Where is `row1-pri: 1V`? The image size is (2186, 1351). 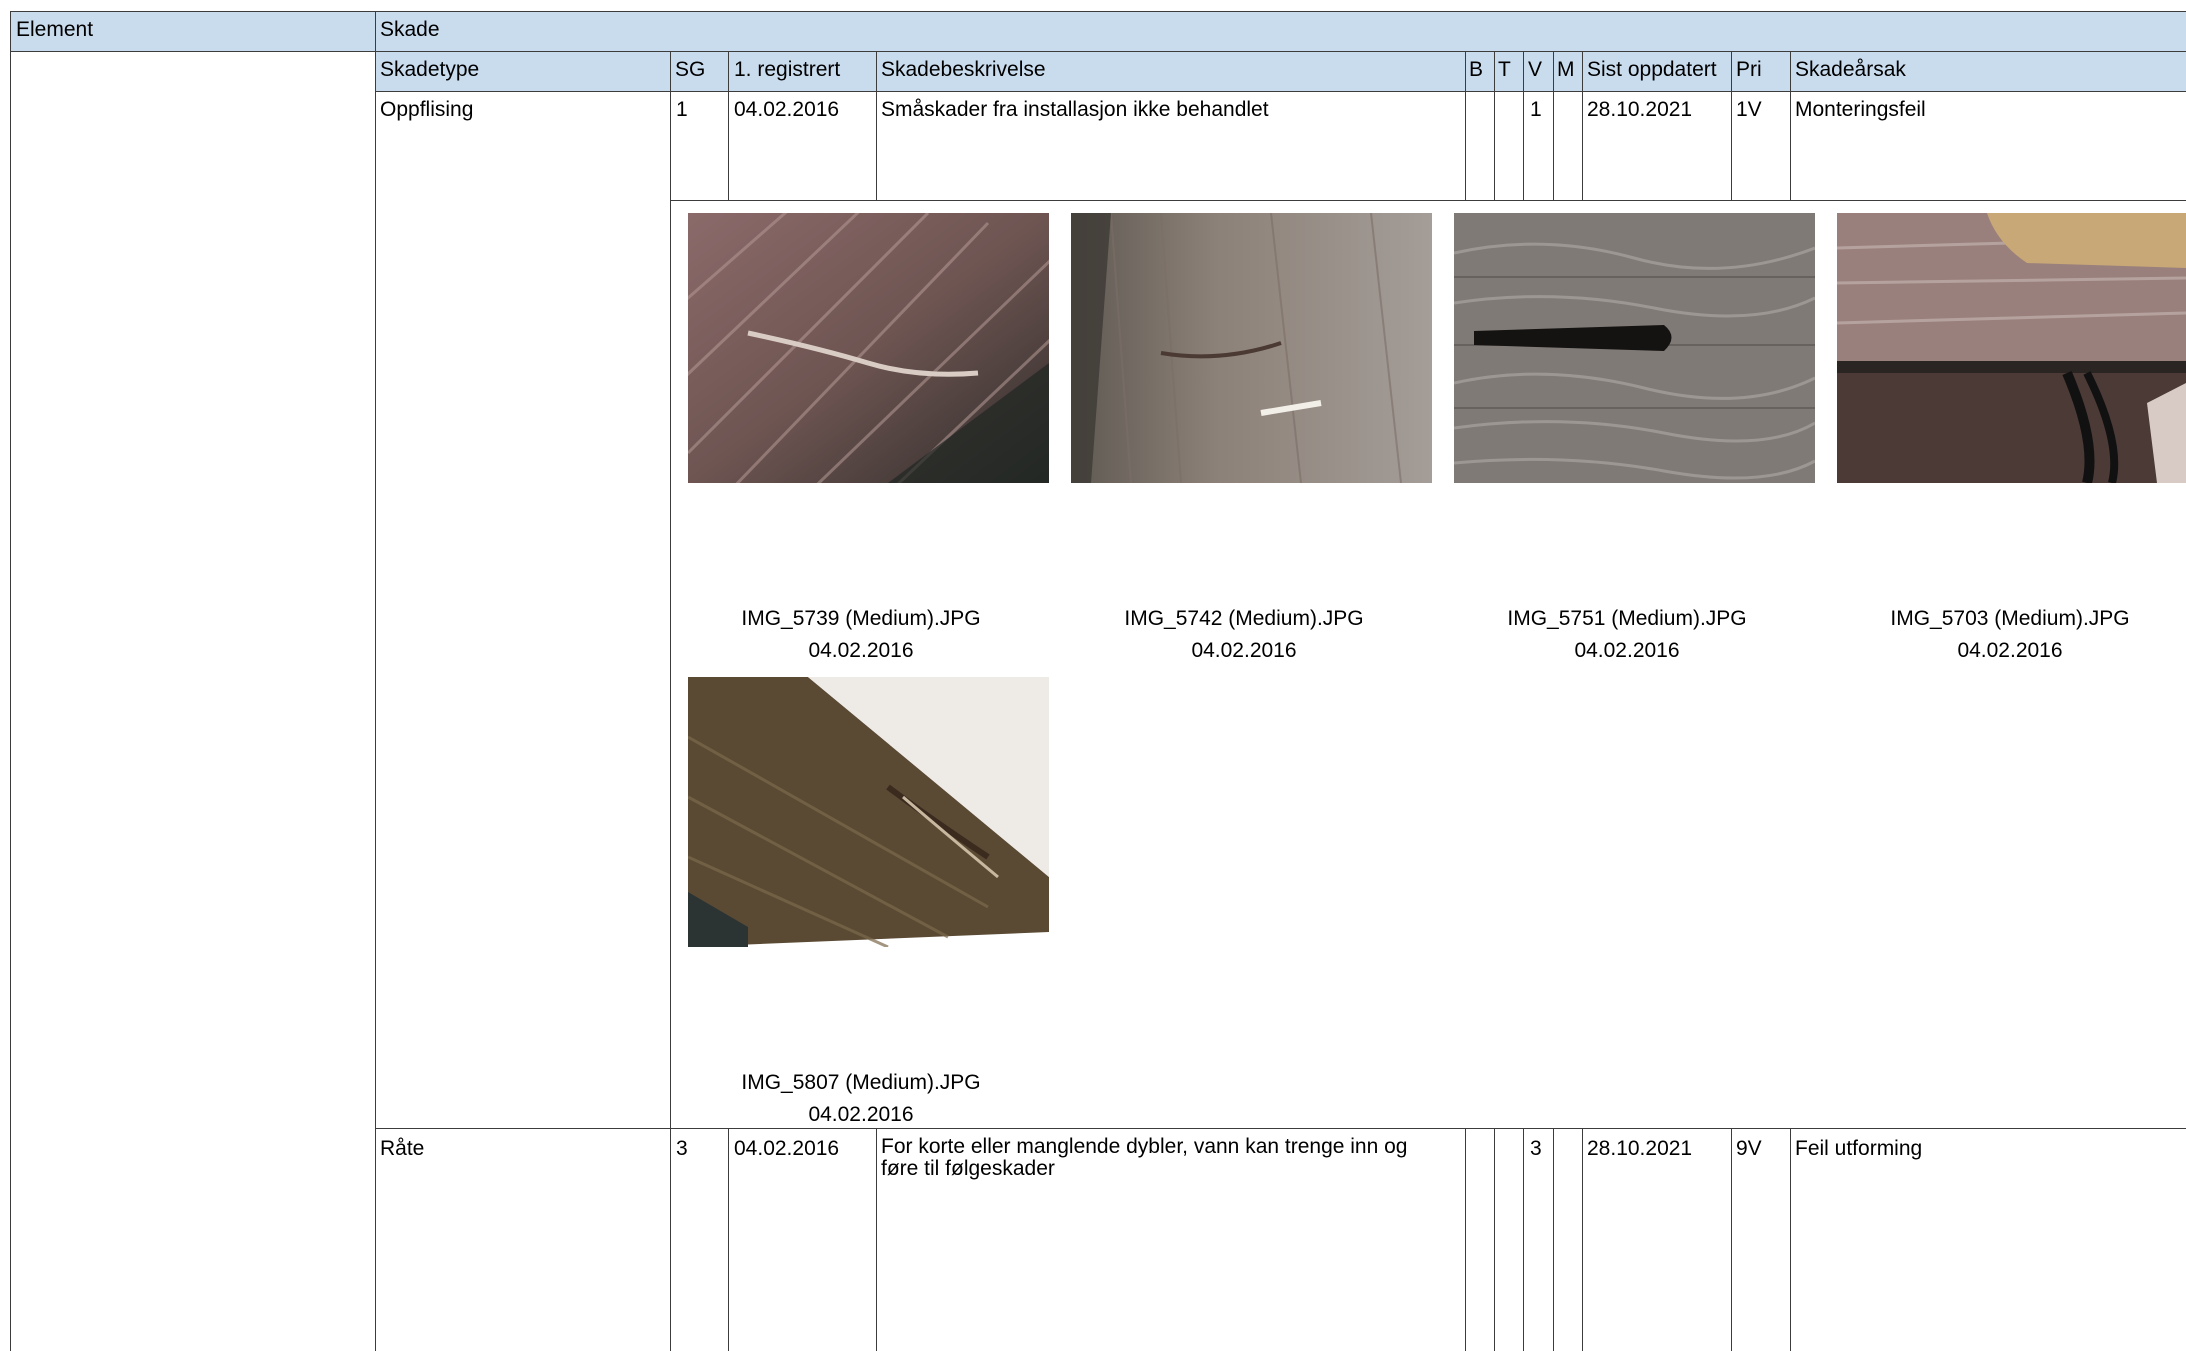 row1-pri: 1V is located at coordinates (1749, 109).